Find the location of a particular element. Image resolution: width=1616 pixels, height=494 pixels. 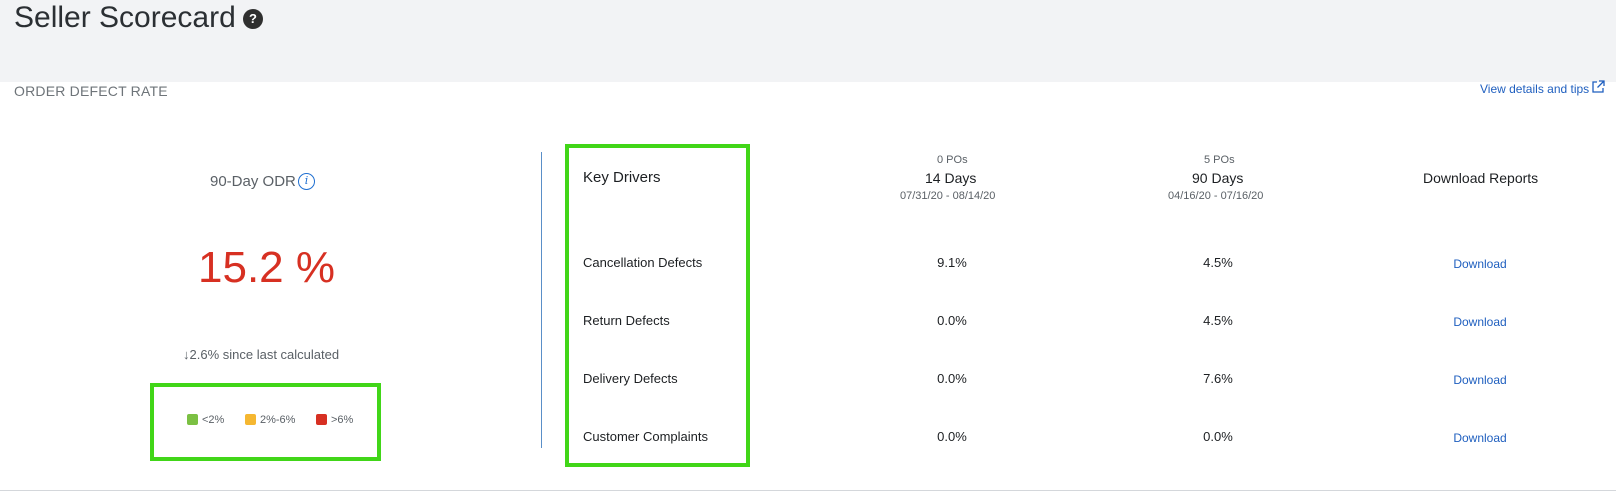

row-label-cancellation: Cancellation Defects is located at coordinates (643, 262).